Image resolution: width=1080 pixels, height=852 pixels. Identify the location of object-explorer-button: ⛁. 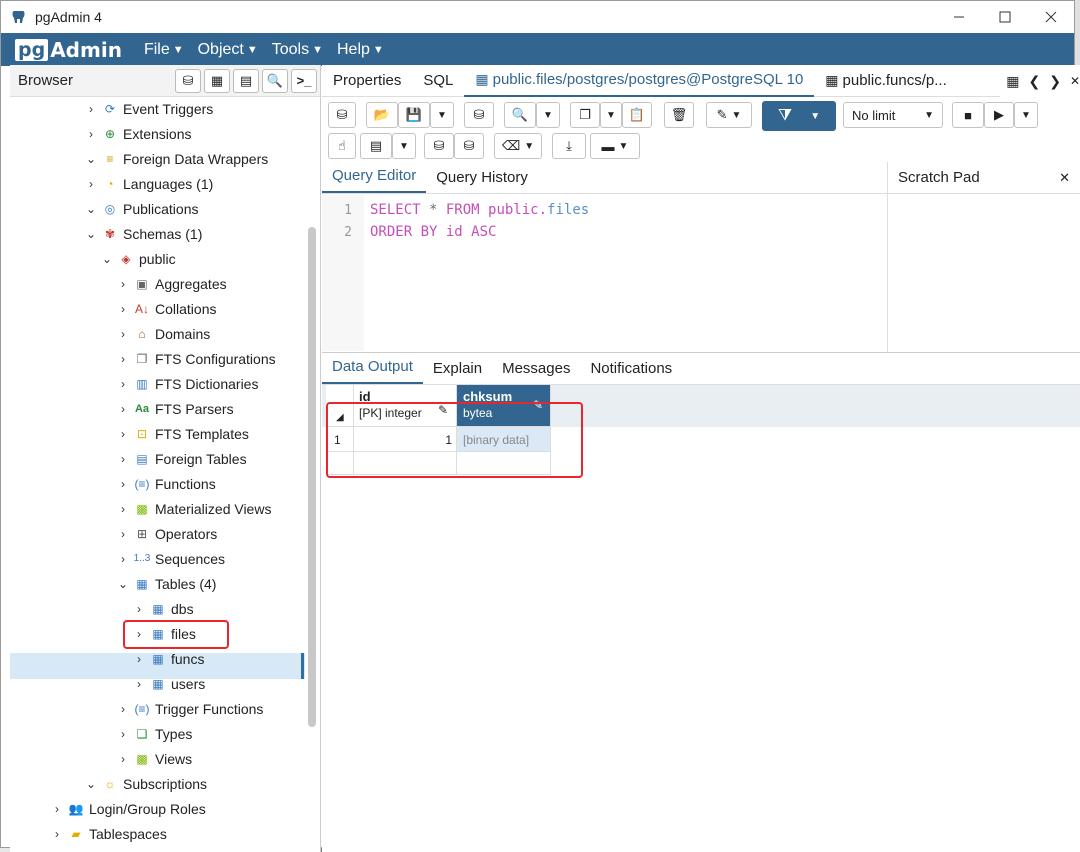
(188, 80).